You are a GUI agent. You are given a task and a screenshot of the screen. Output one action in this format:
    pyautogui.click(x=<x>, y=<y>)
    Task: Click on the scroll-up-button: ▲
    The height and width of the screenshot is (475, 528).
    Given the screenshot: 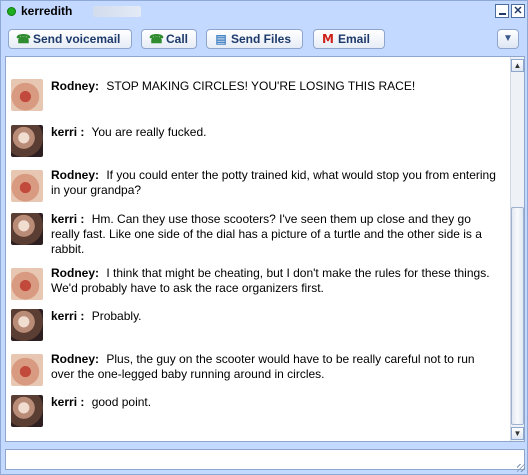 What is the action you would take?
    pyautogui.click(x=517, y=65)
    